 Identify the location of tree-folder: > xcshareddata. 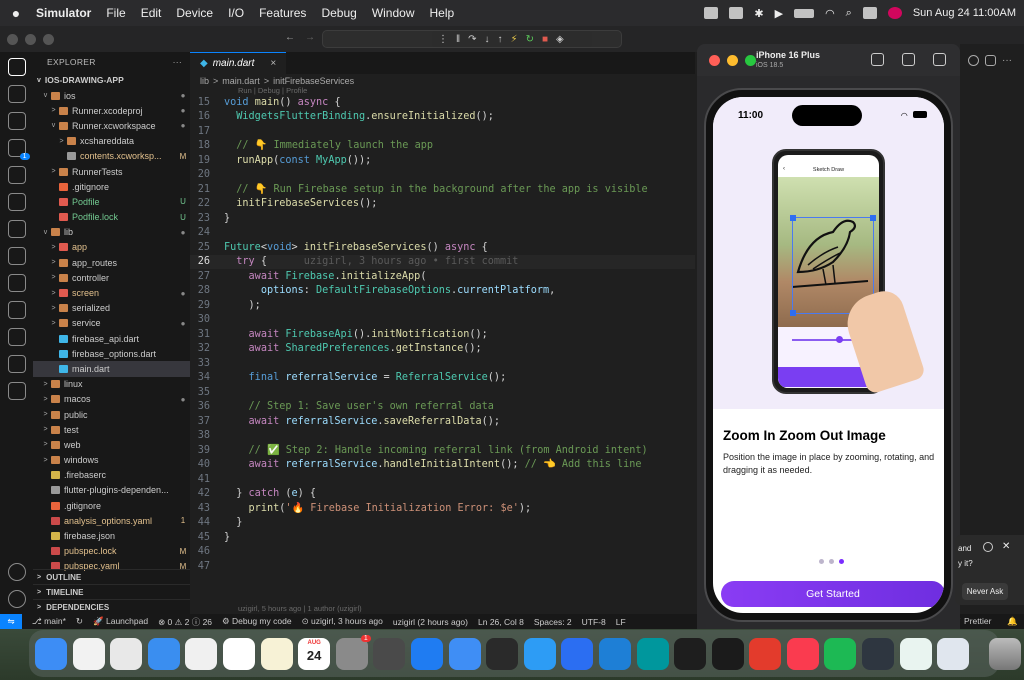
(111, 141).